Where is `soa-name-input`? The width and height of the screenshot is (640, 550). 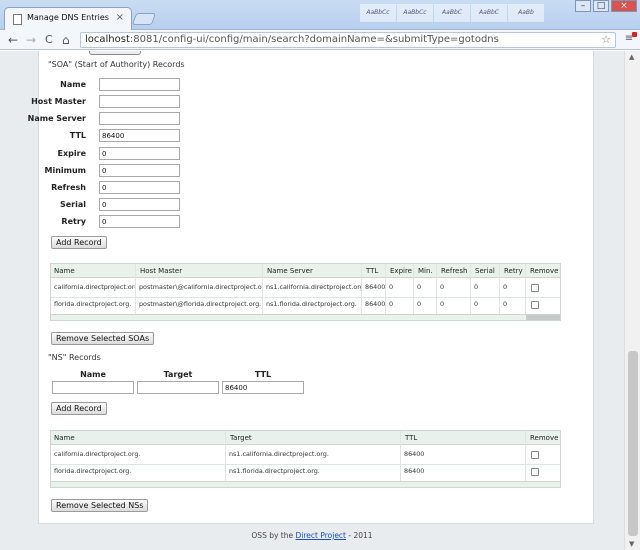
soa-name-input is located at coordinates (139, 84).